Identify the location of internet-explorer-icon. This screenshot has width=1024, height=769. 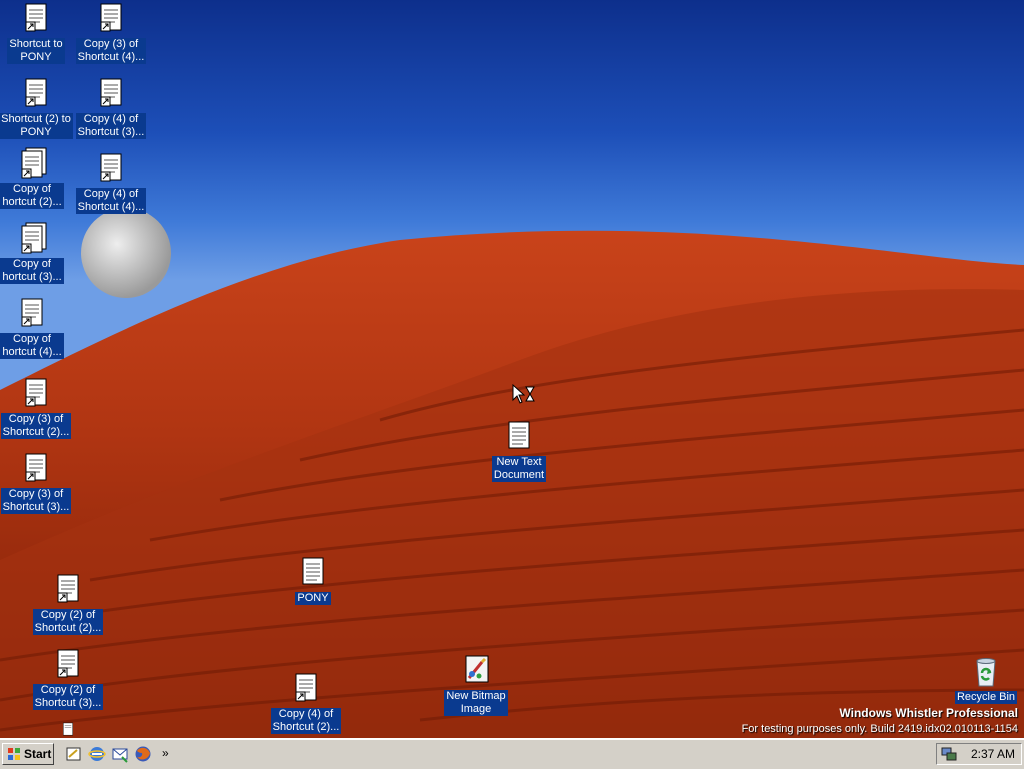
(97, 754).